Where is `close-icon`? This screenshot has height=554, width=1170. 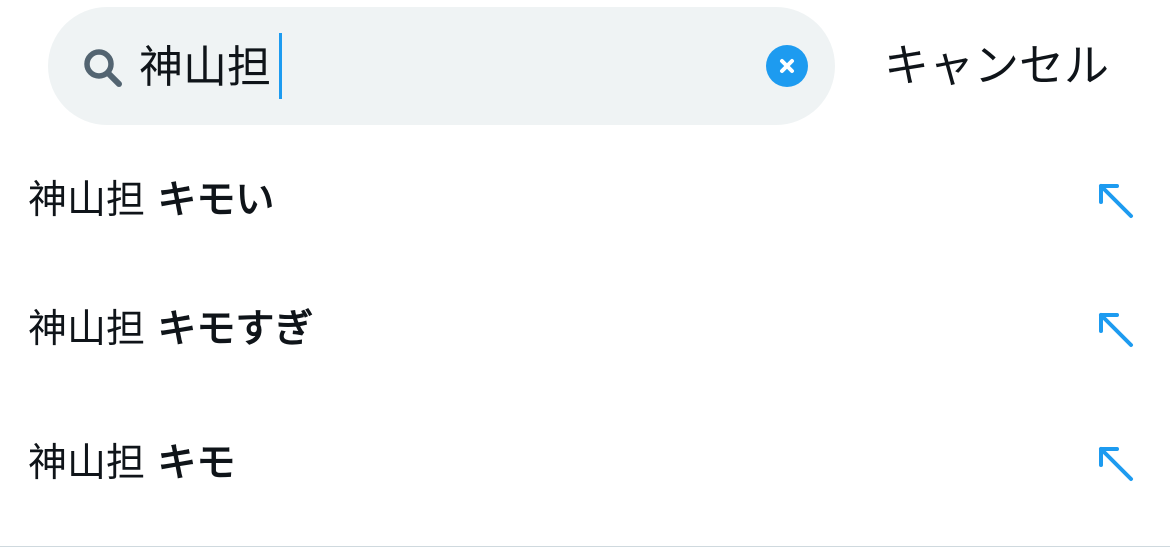
close-icon is located at coordinates (787, 66).